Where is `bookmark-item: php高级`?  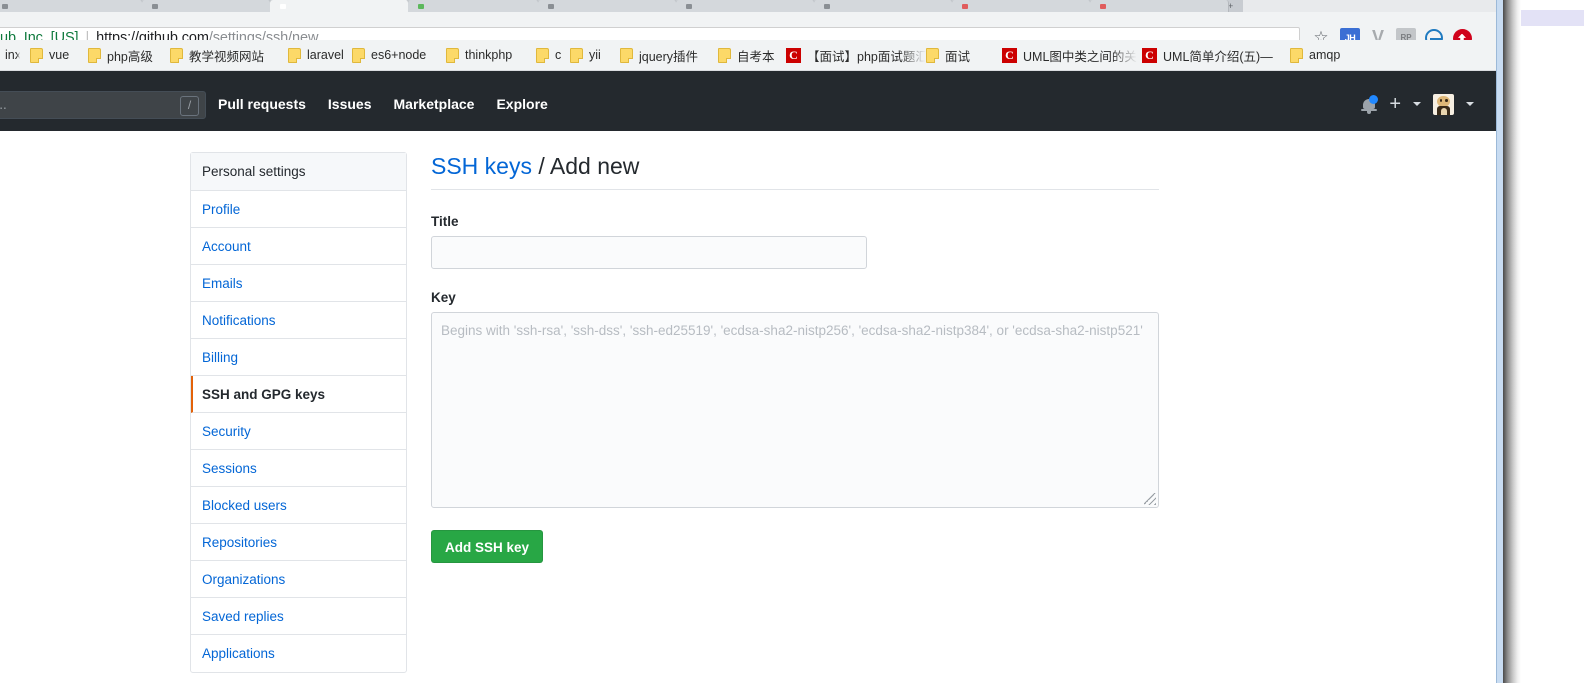
bookmark-item: php高级 is located at coordinates (130, 55).